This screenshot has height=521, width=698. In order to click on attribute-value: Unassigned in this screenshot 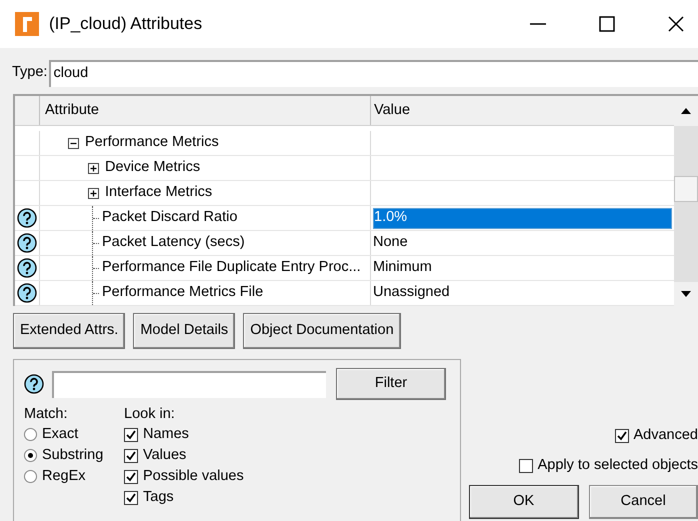, I will do `click(522, 293)`.